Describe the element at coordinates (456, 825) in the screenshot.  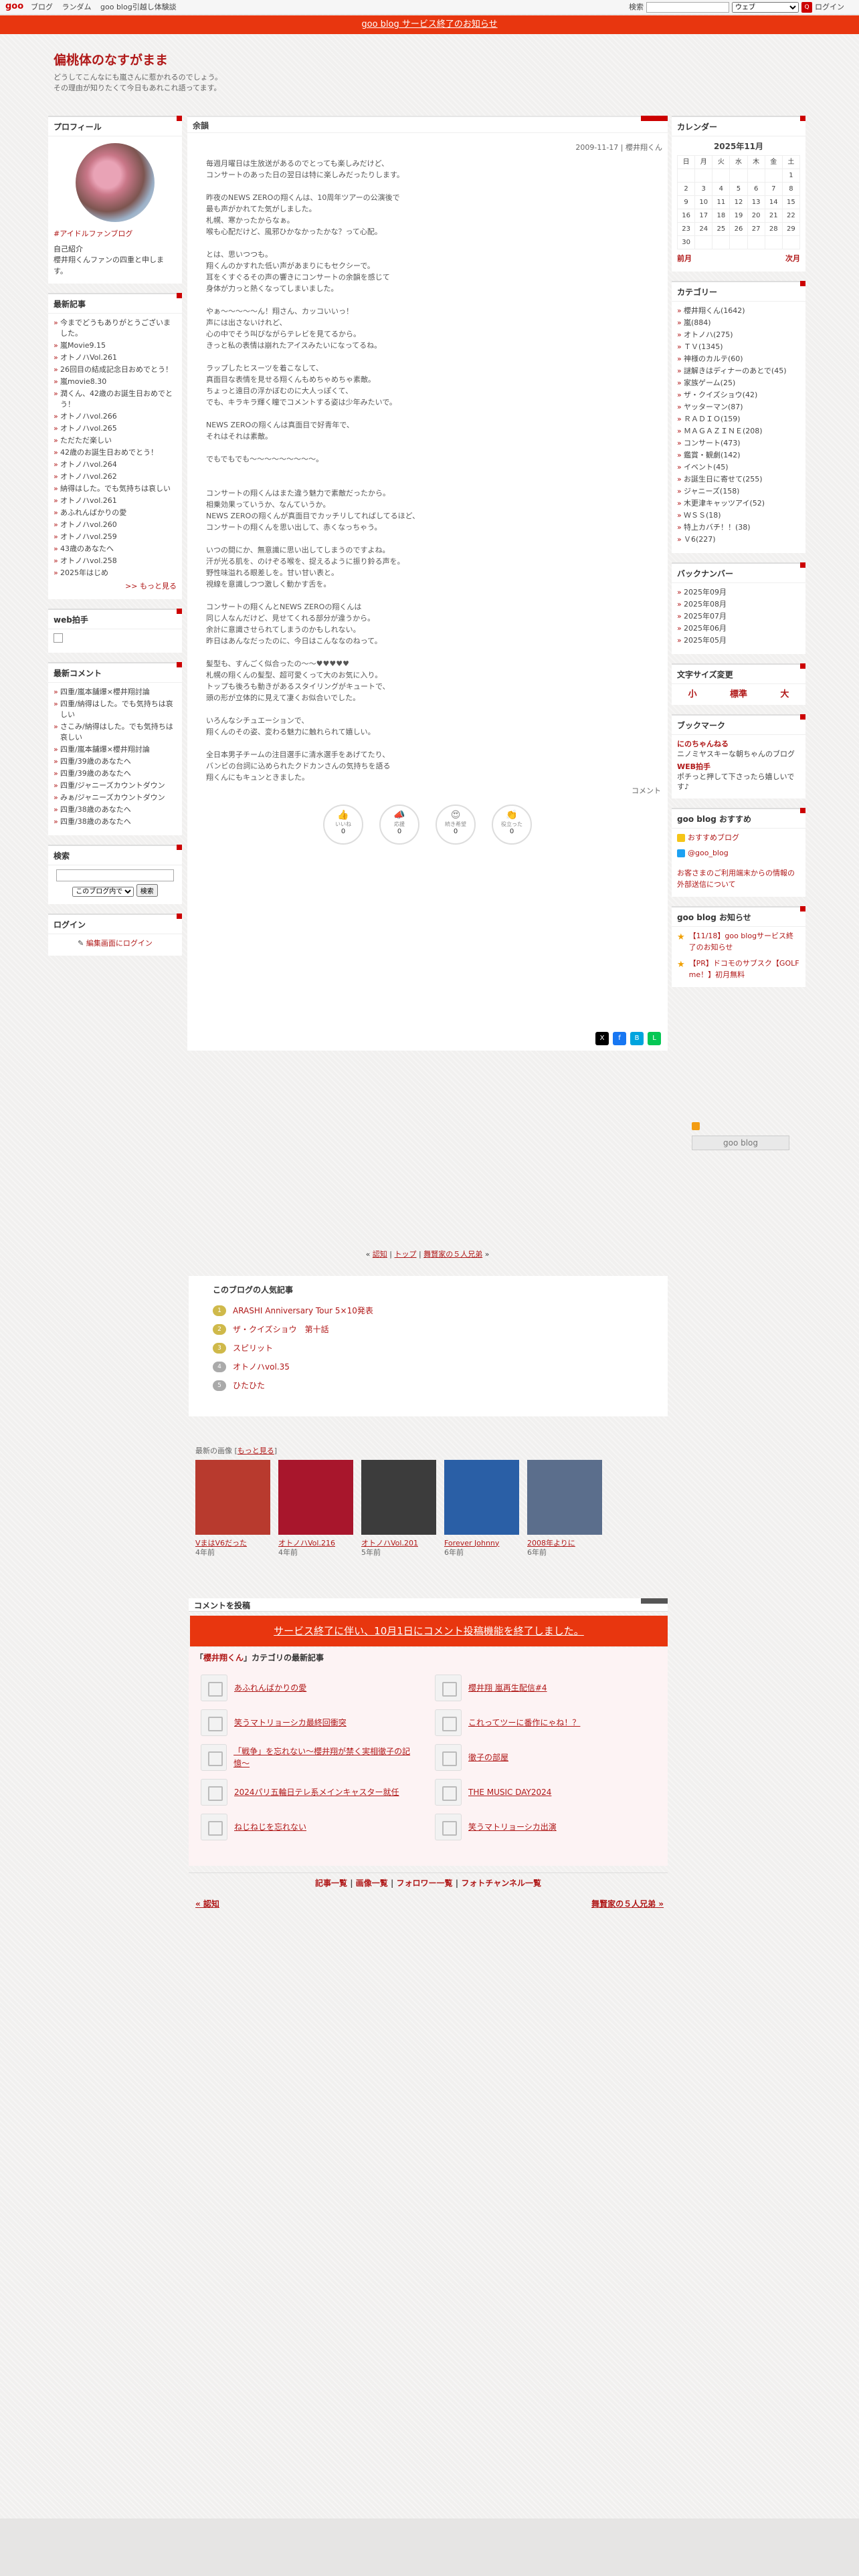
I see `reaction-button: 😍 続き希望 0` at that location.